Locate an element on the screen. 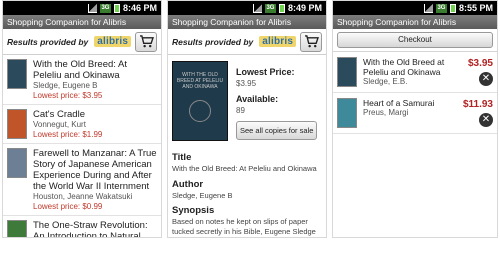 The height and width of the screenshot is (264, 500). see-all-copies-button: See all copies for sale is located at coordinates (277, 130).